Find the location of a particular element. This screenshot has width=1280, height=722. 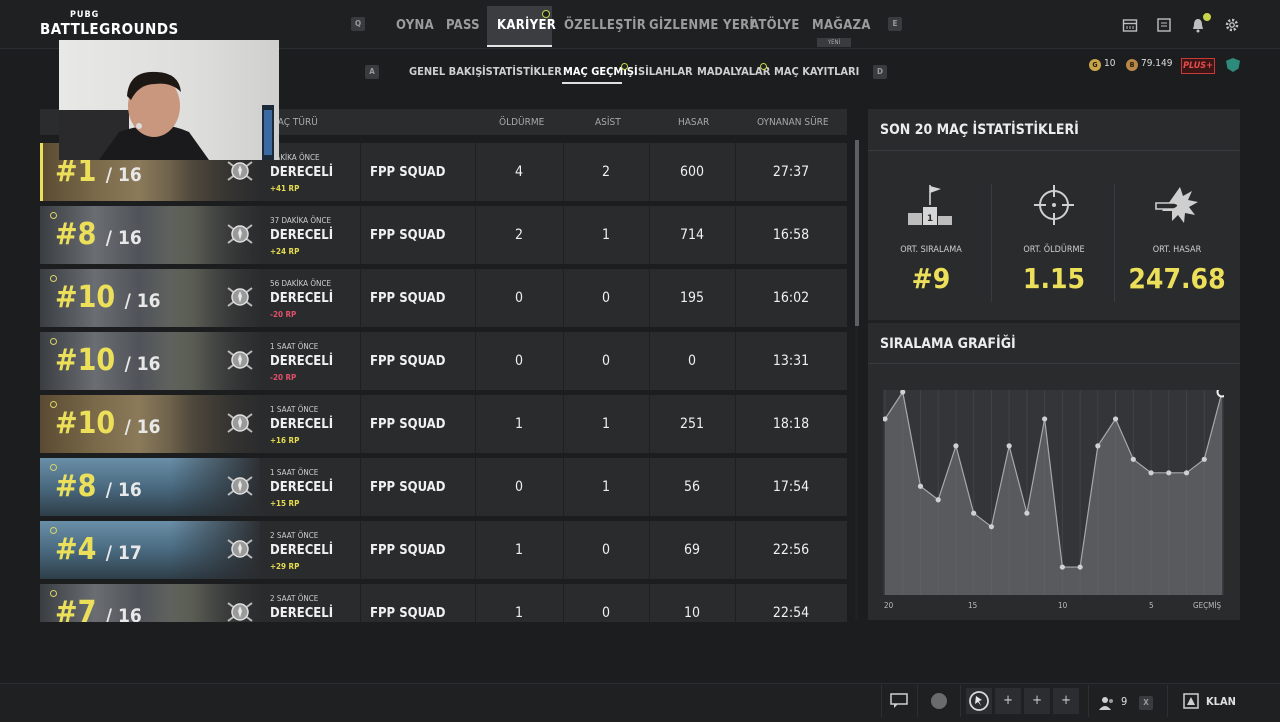

subnav-silahlar: SİLAHLAR is located at coordinates (665, 71).